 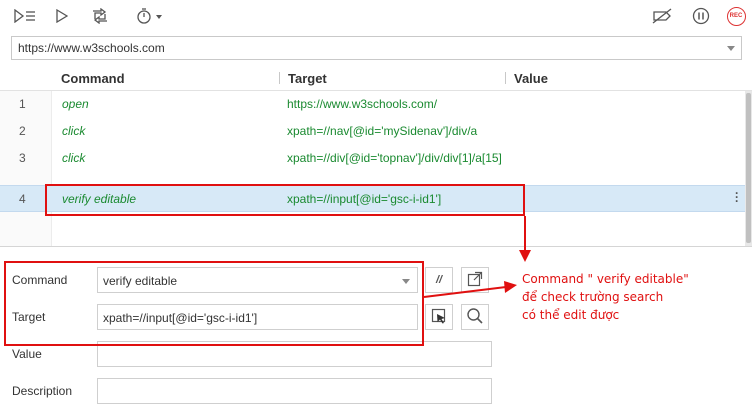 What do you see at coordinates (605, 279) in the screenshot?
I see `annotation-line: Command " verify editable"` at bounding box center [605, 279].